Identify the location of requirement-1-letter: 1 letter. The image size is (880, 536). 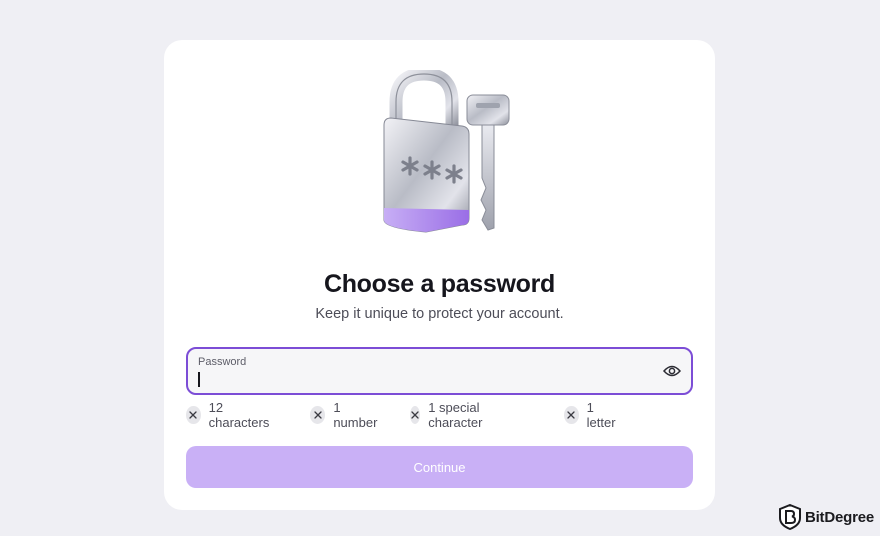
(591, 415).